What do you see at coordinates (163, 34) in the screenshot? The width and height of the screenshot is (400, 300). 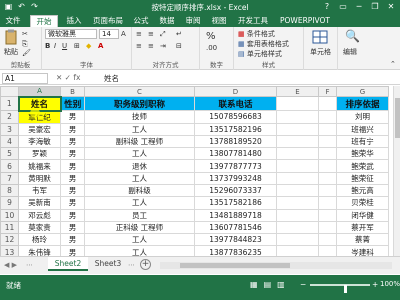 I see `orientation-icon: ⤢` at bounding box center [163, 34].